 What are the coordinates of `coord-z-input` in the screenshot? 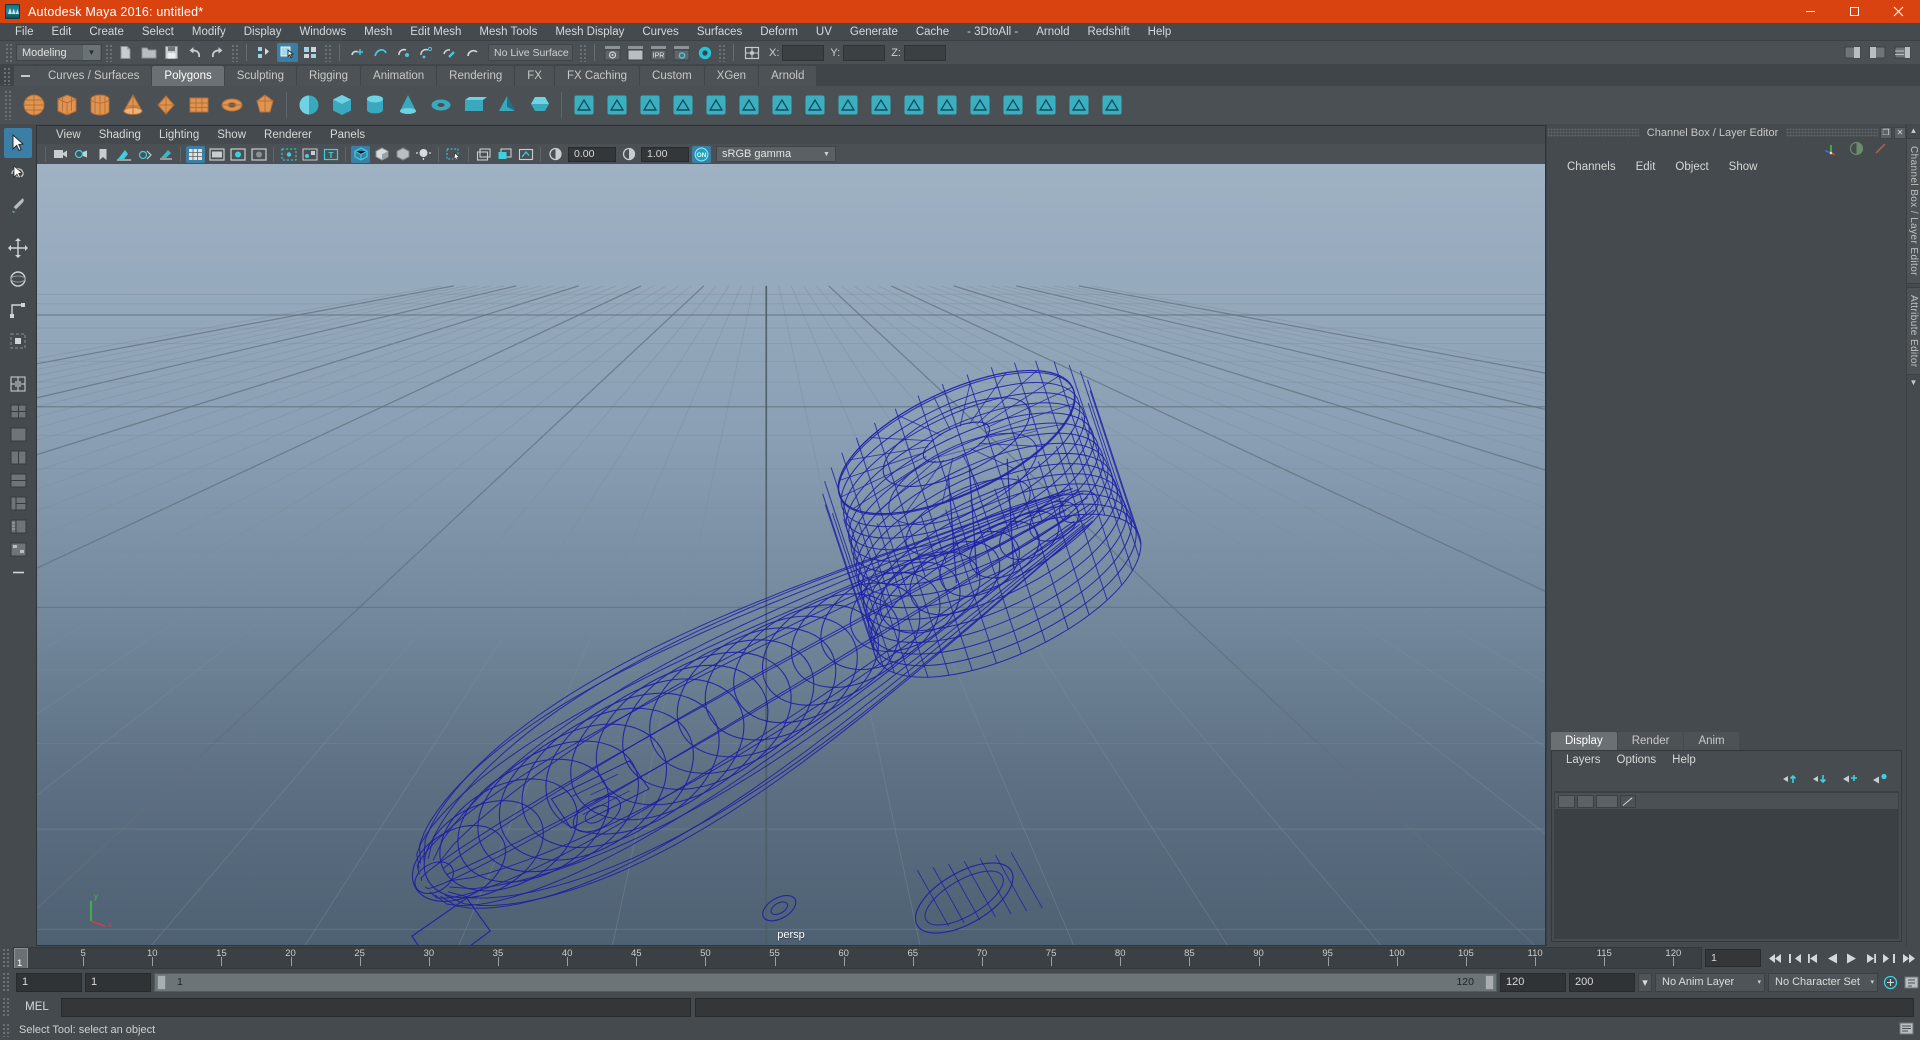 It's located at (924, 52).